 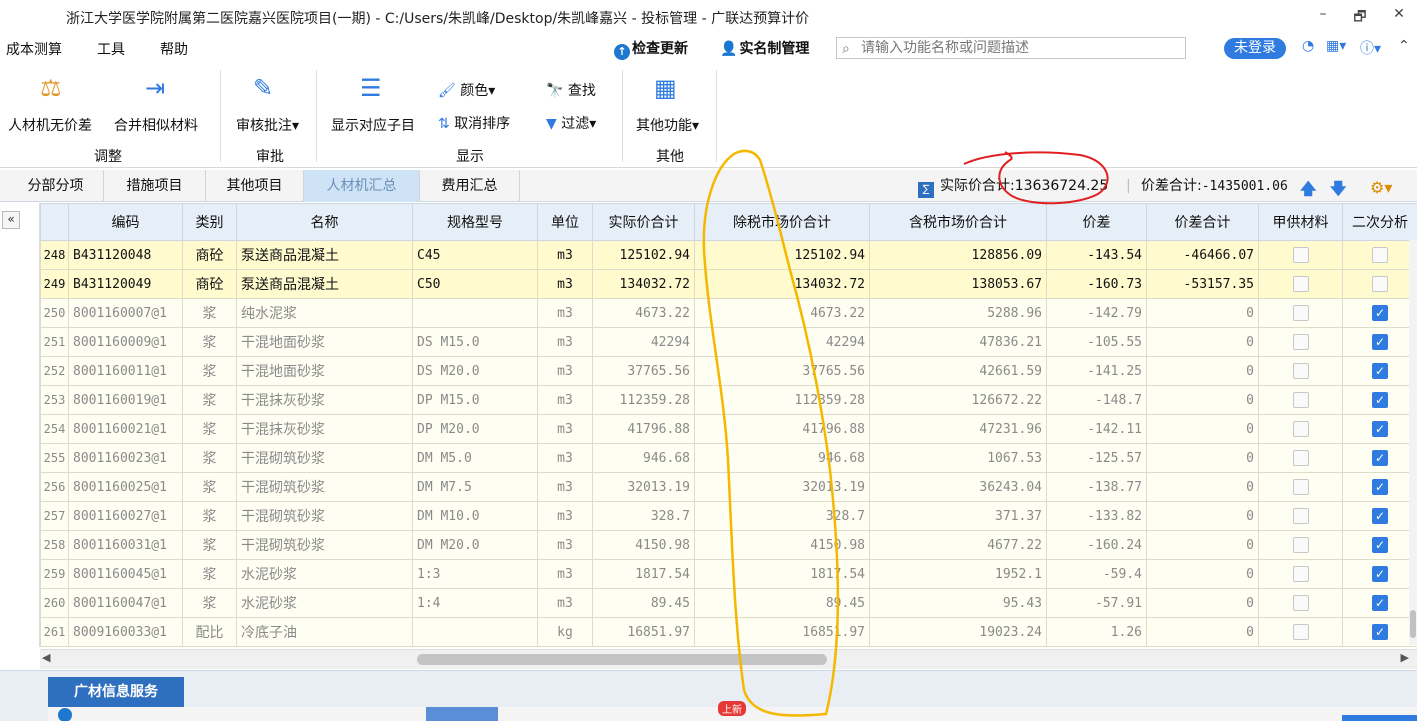 I want to click on actual-total-cell: 328.7, so click(x=643, y=516).